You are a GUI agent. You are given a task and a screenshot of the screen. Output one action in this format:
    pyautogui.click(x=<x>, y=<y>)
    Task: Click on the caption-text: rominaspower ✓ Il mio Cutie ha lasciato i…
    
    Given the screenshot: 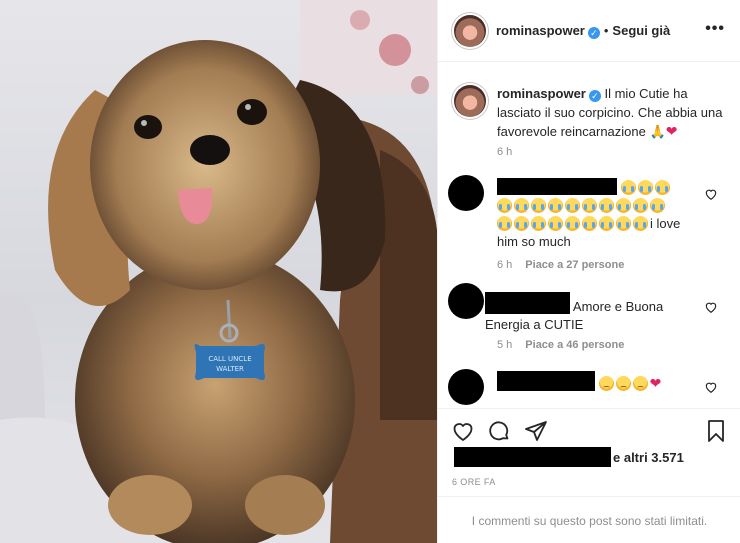 What is the action you would take?
    pyautogui.click(x=611, y=112)
    